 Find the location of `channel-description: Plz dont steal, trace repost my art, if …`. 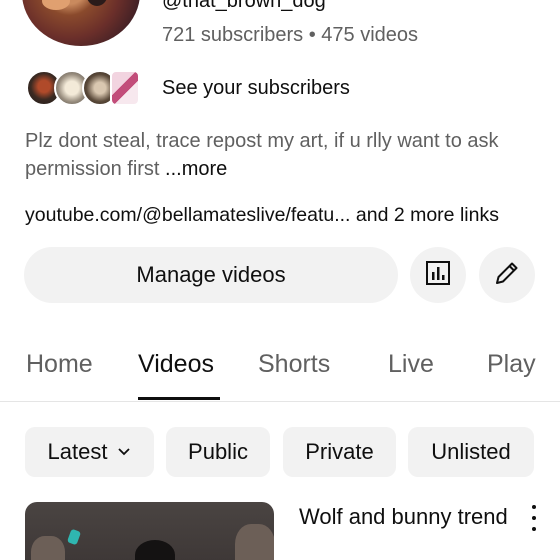

channel-description: Plz dont steal, trace repost my art, if … is located at coordinates (282, 155).